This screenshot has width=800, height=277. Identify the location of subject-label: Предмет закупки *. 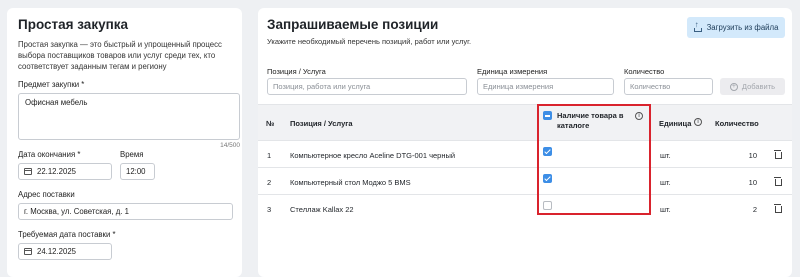
(51, 84).